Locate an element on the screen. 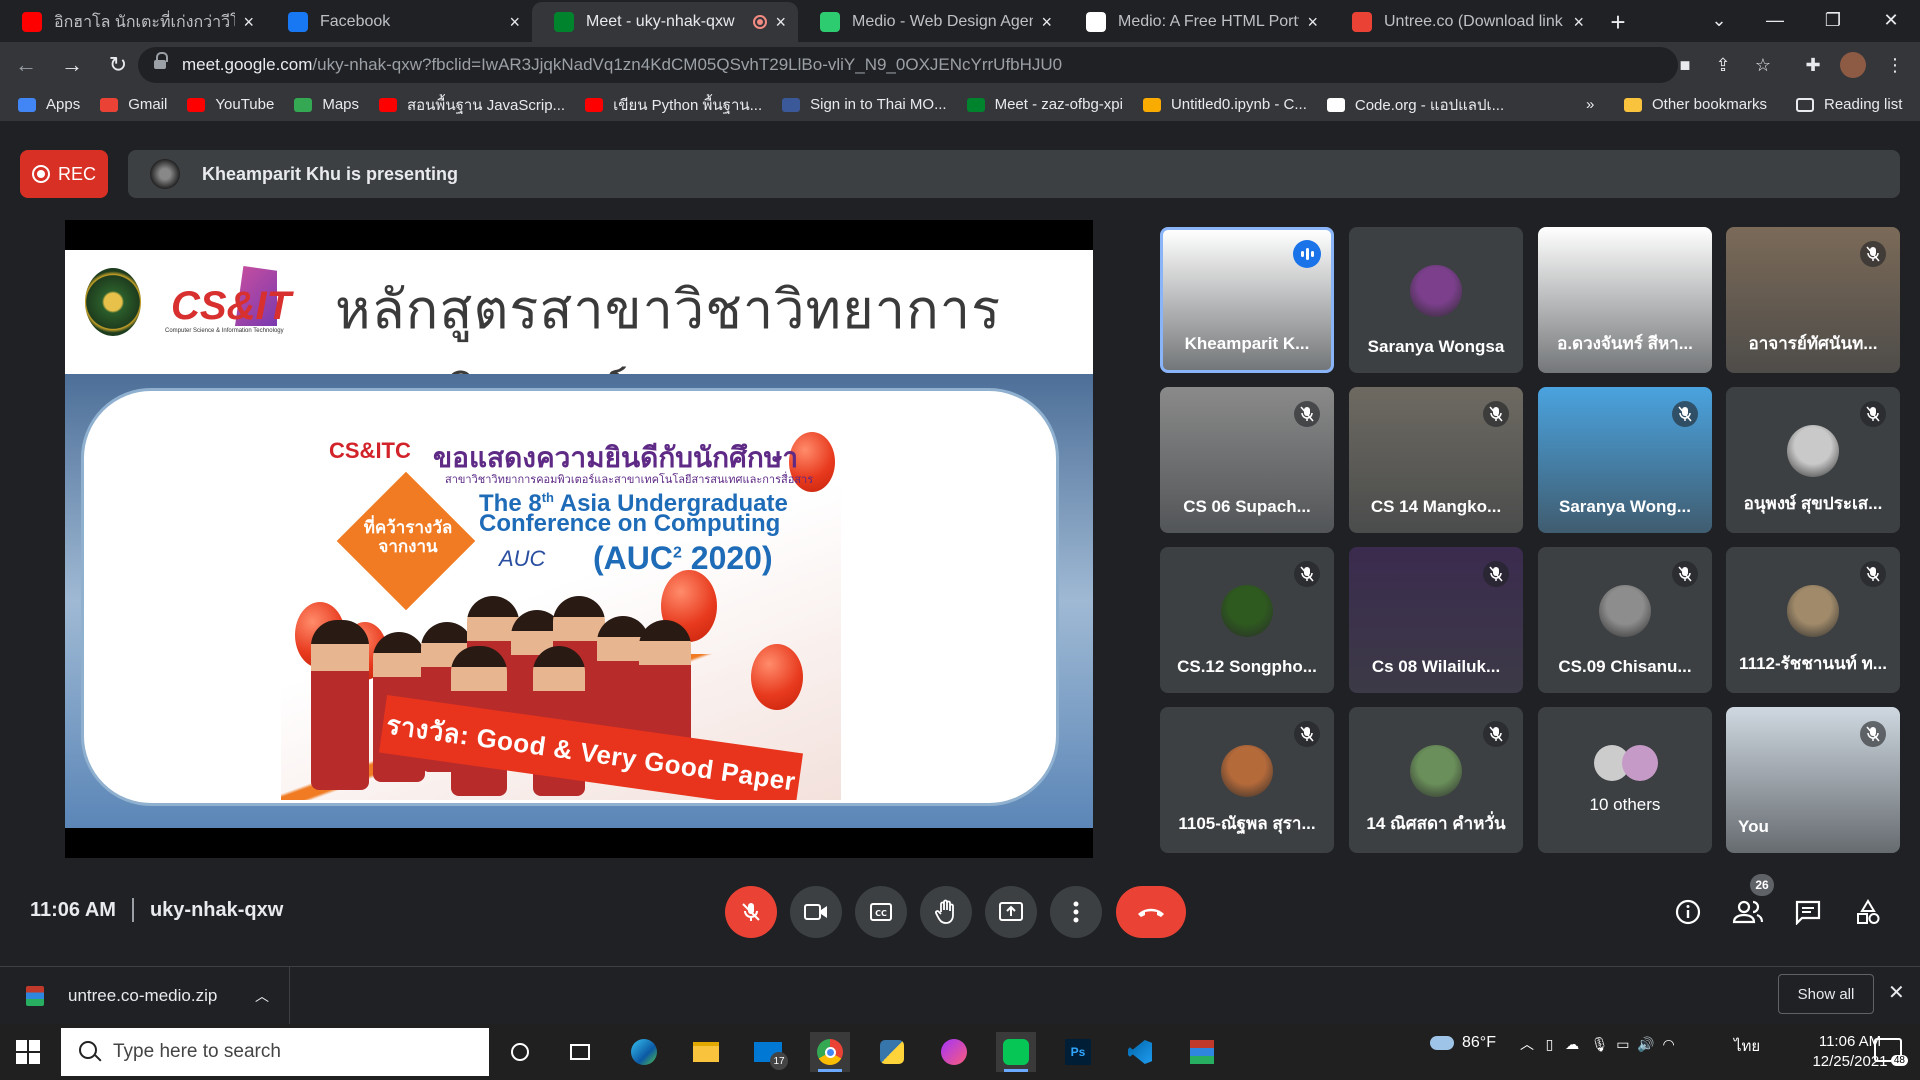 This screenshot has height=1080, width=1920. bookmark-item: Maps is located at coordinates (326, 104).